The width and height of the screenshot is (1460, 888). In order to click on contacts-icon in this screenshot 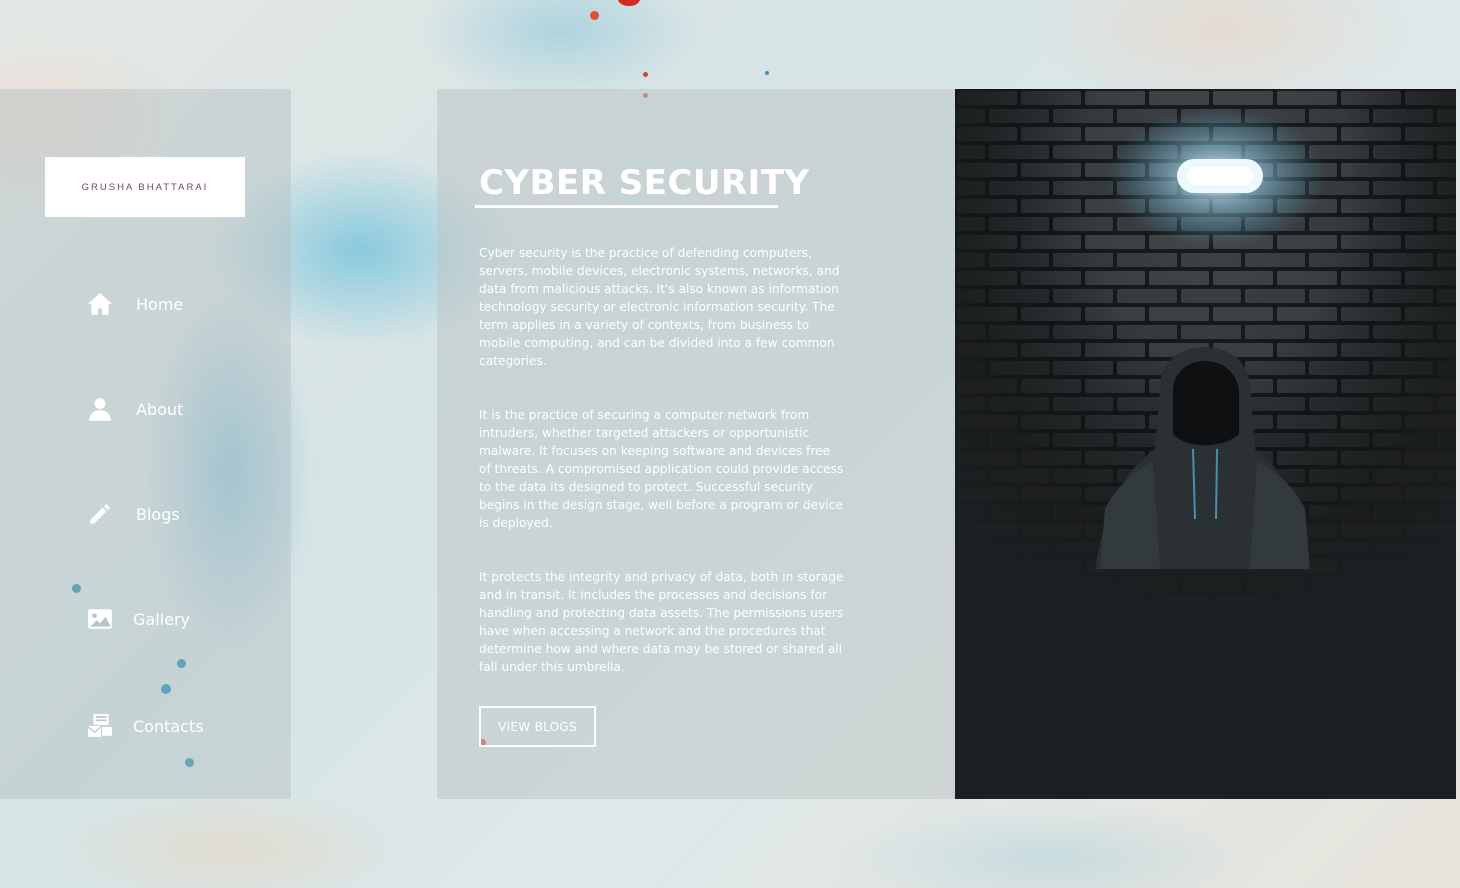, I will do `click(100, 726)`.